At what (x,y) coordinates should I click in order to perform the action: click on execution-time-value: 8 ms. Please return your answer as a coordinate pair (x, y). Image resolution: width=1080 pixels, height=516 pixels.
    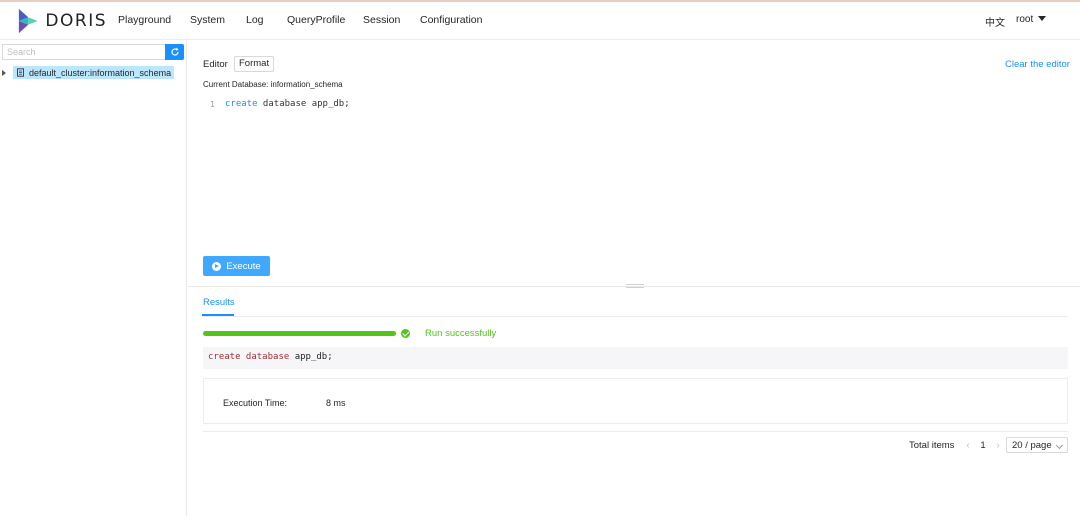
    Looking at the image, I should click on (336, 403).